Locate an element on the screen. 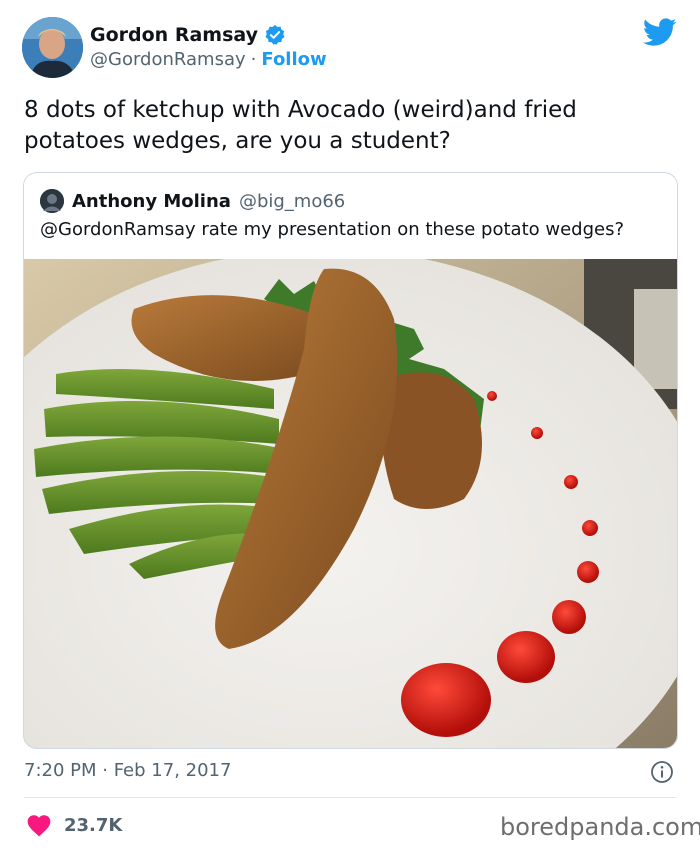  like-count: 23.7K is located at coordinates (93, 825).